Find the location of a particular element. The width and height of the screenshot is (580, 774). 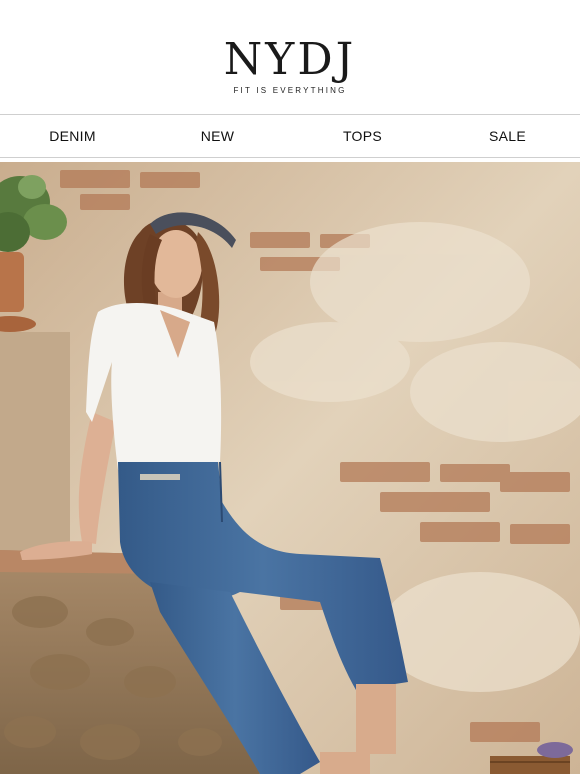

nav-item-new: NEW is located at coordinates (217, 136).